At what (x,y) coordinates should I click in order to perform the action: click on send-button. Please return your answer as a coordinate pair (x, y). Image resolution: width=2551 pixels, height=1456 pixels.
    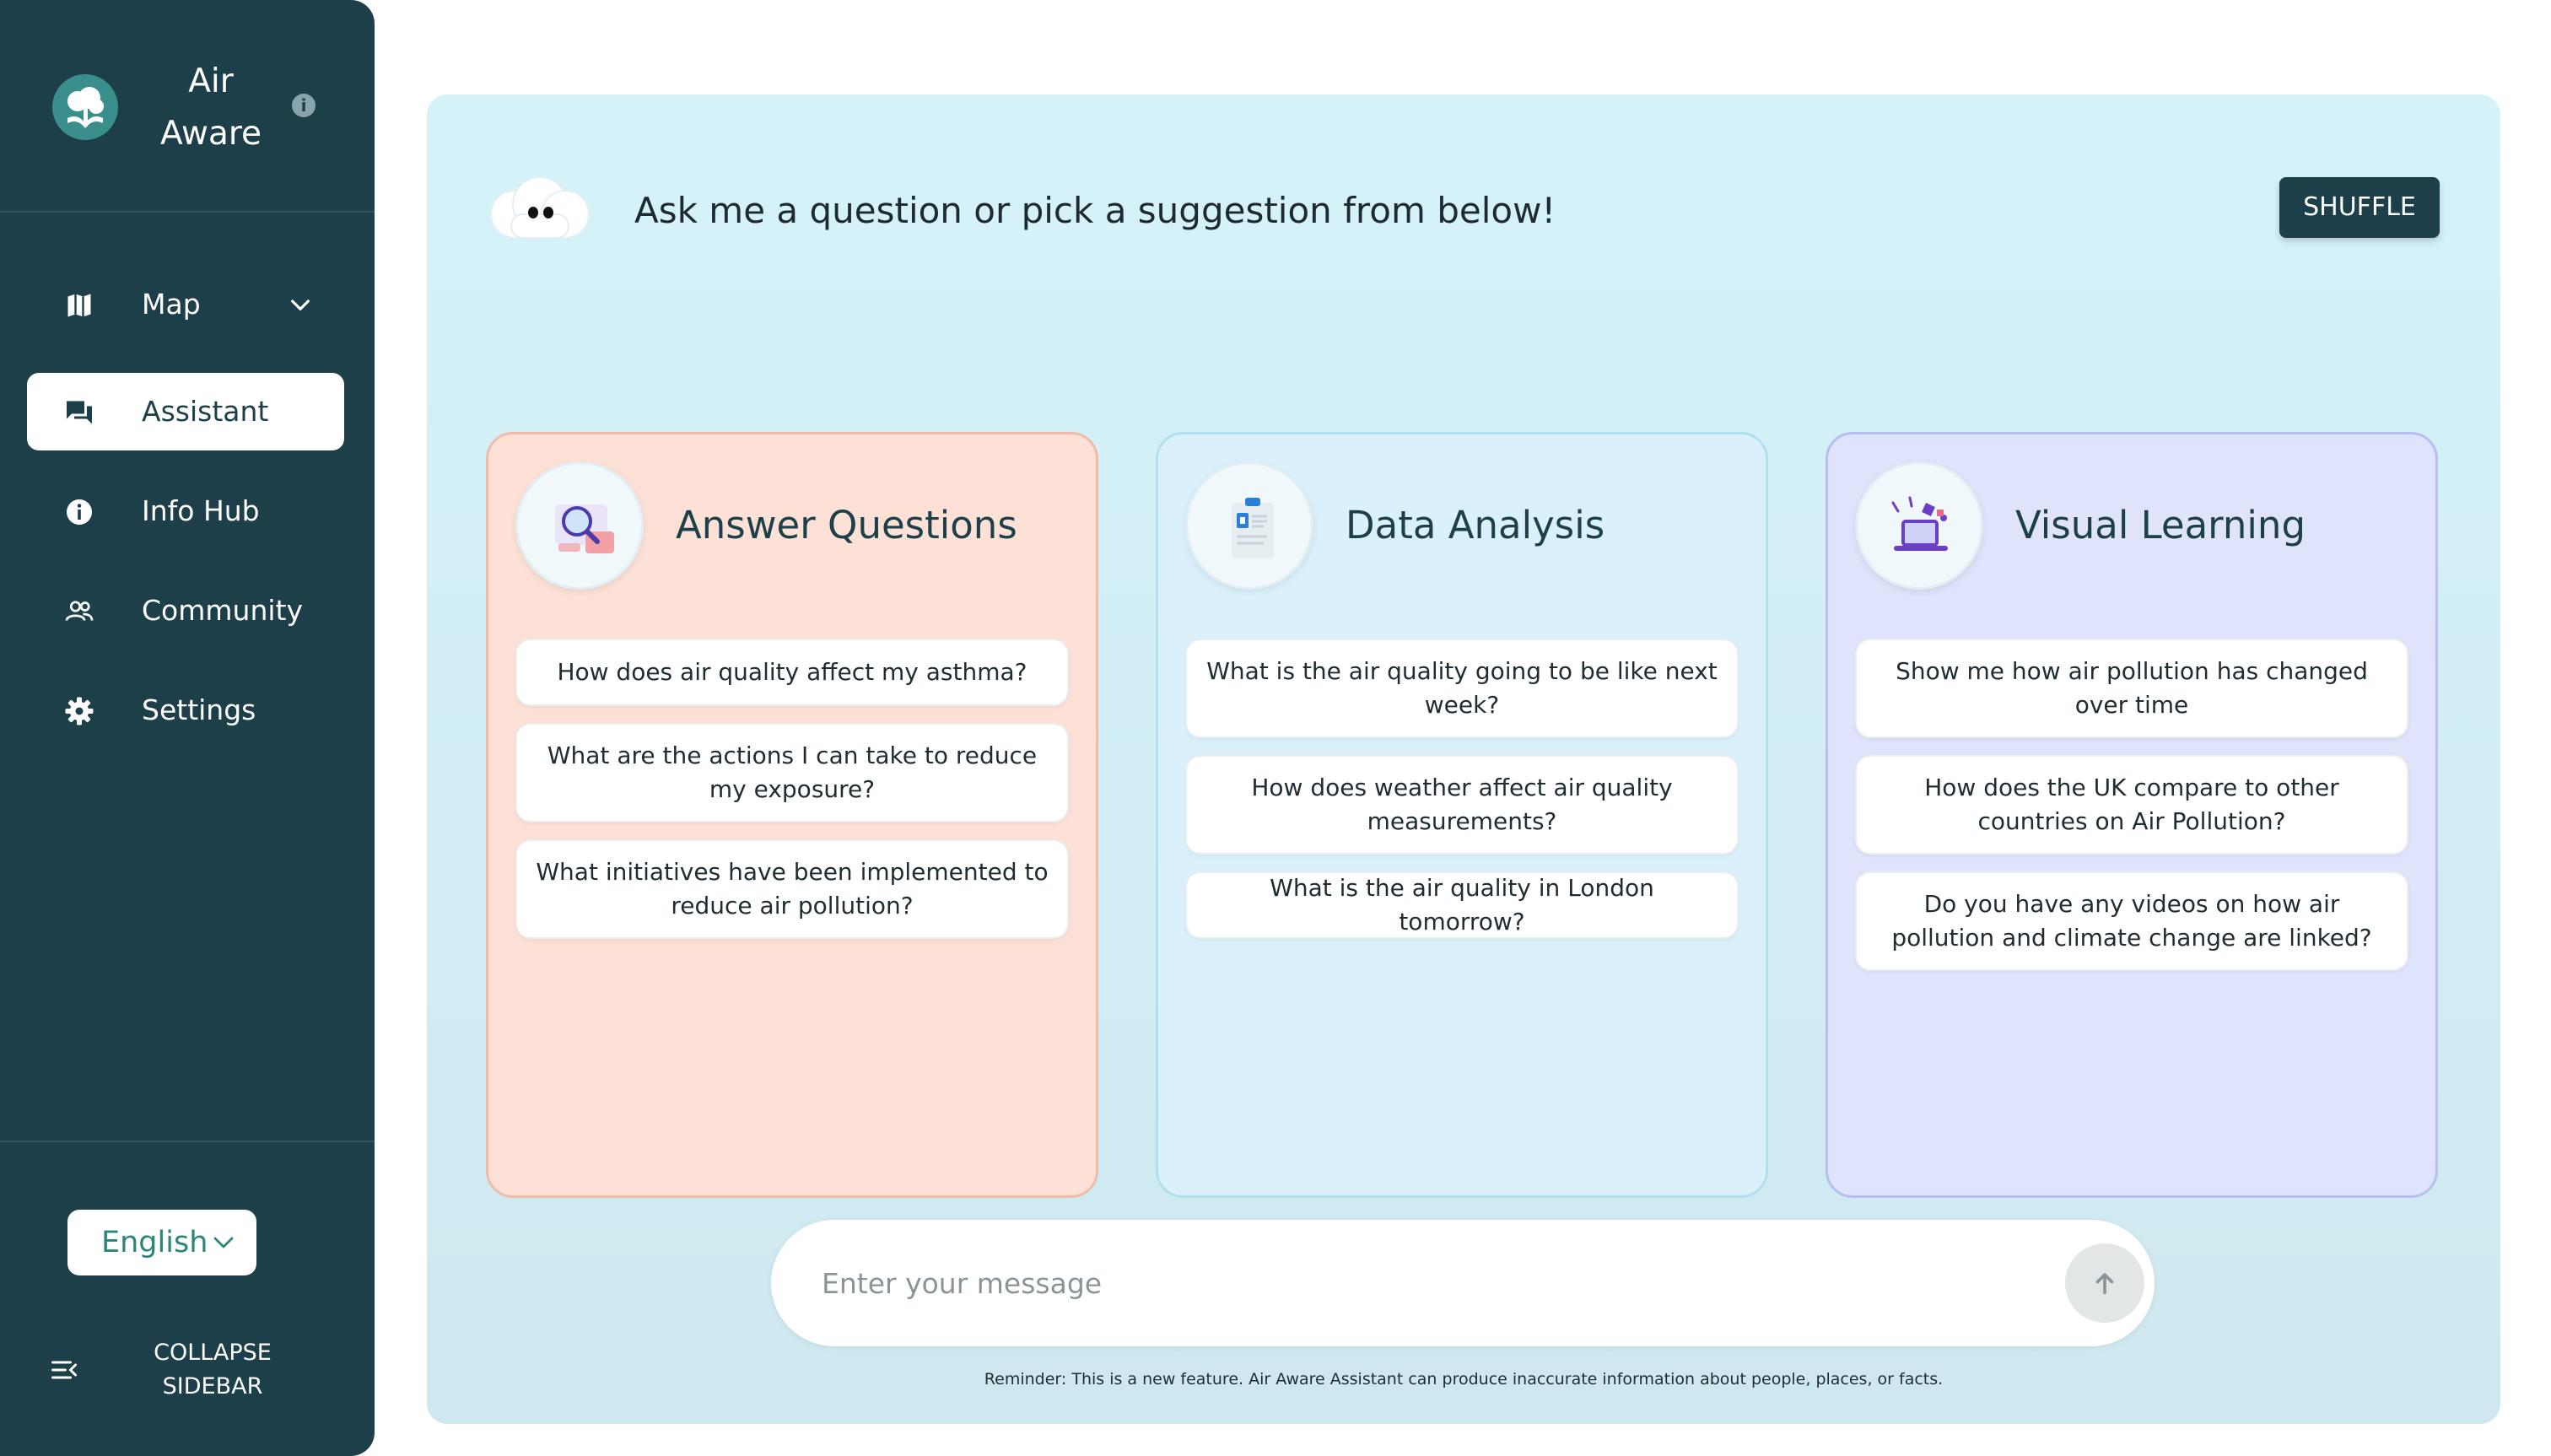
    Looking at the image, I should click on (2104, 1283).